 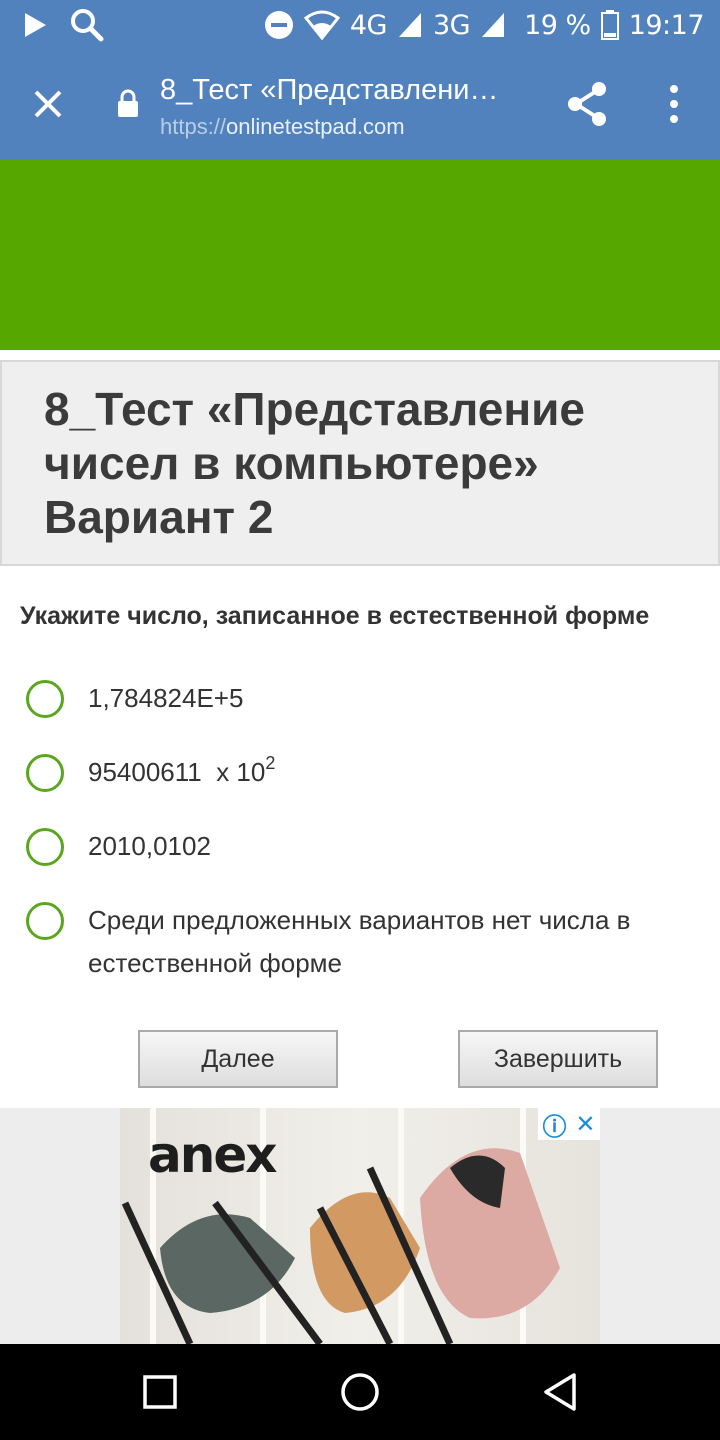 What do you see at coordinates (177, 772) in the screenshot?
I see `option-value: 95400611 x 10` at bounding box center [177, 772].